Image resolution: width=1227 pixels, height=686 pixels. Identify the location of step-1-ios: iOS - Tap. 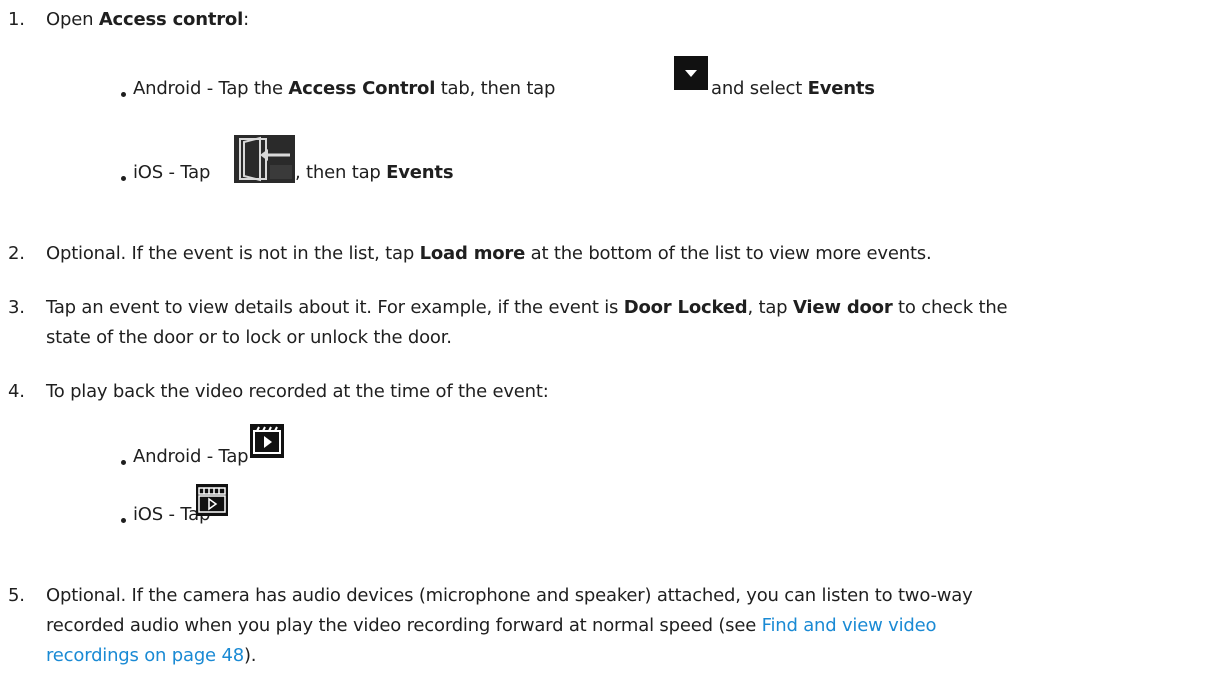
(172, 172).